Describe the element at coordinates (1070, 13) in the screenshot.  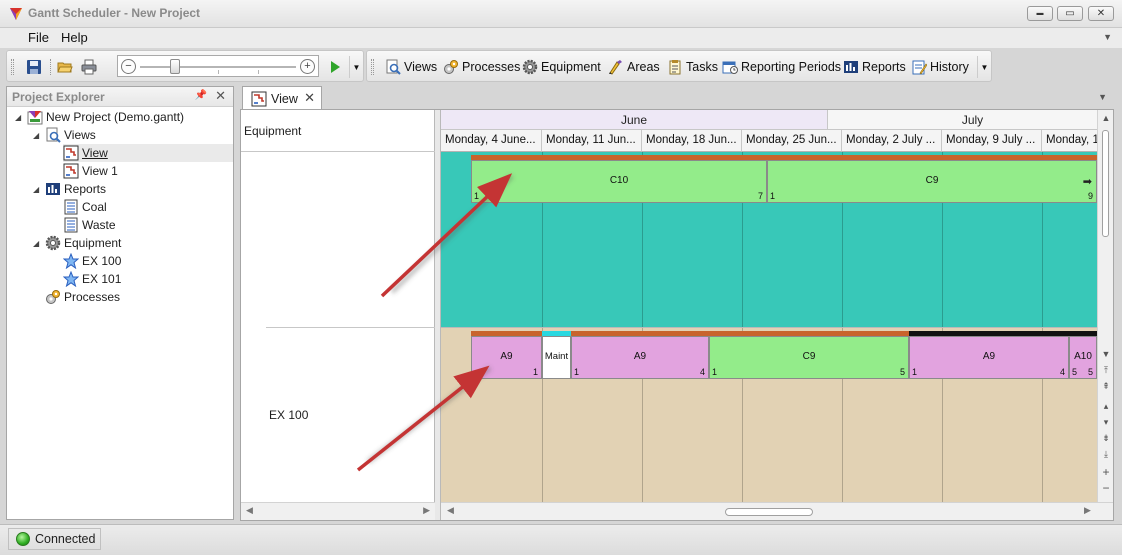
I see `maximize-button: ▭` at that location.